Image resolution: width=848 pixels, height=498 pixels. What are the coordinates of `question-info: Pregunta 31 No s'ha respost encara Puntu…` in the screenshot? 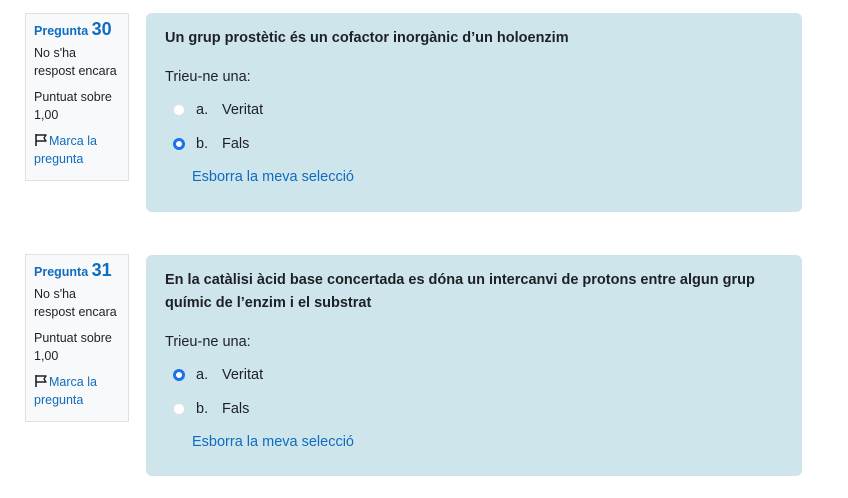 It's located at (77, 338).